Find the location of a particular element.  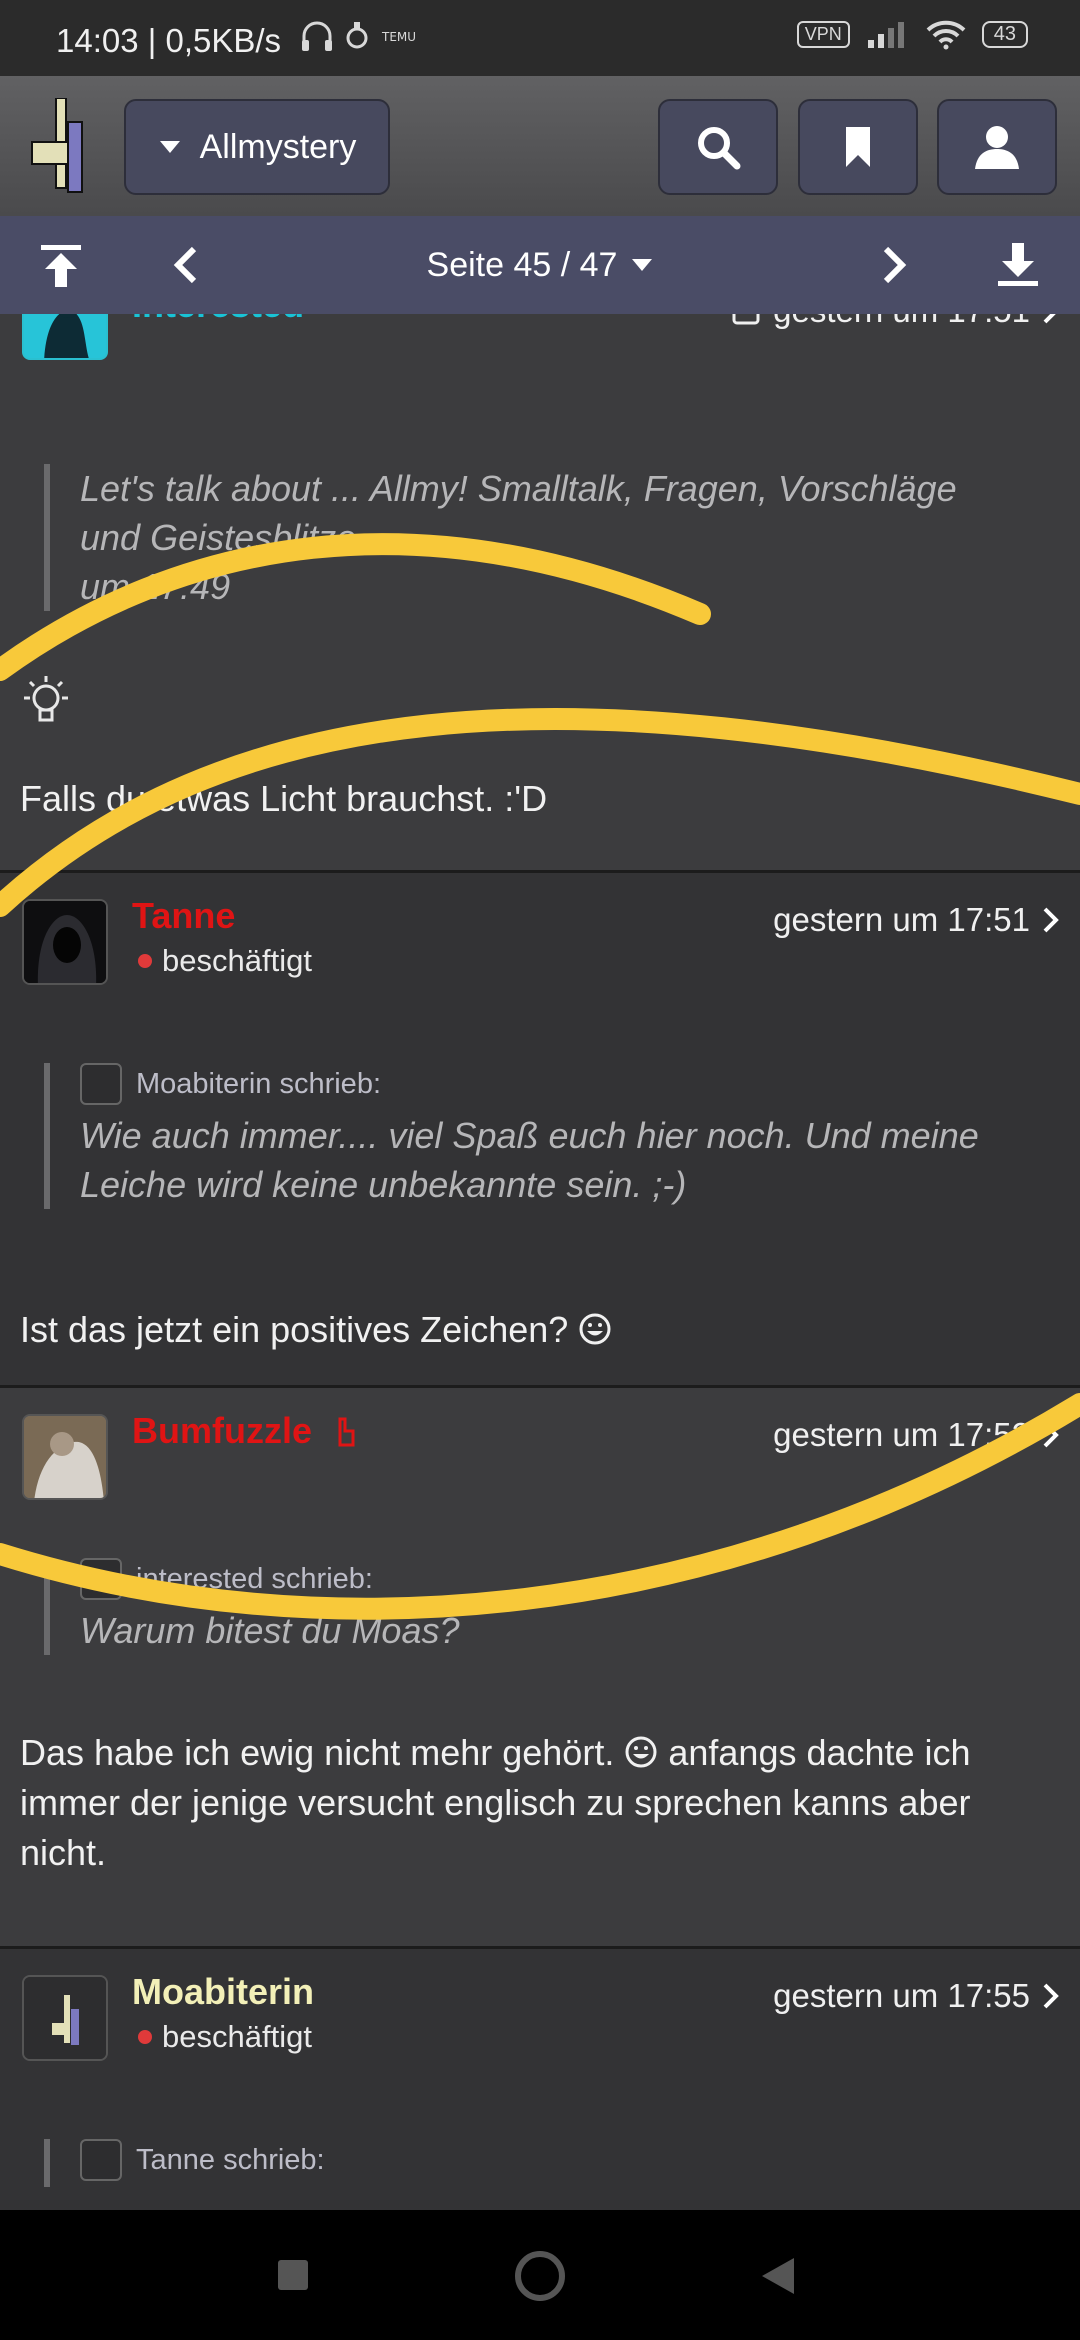

home-icon is located at coordinates (540, 2276).